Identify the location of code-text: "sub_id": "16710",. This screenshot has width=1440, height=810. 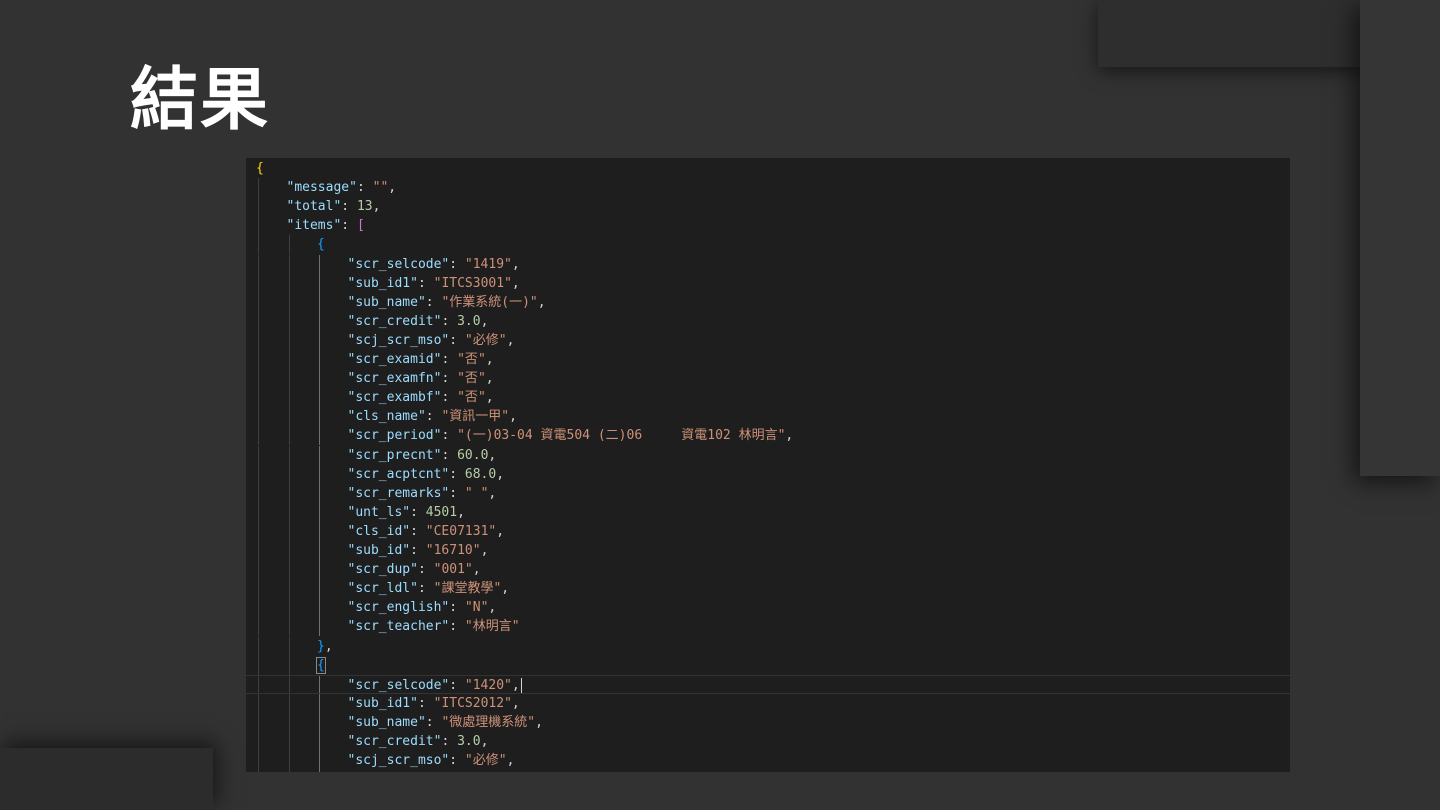
(418, 550).